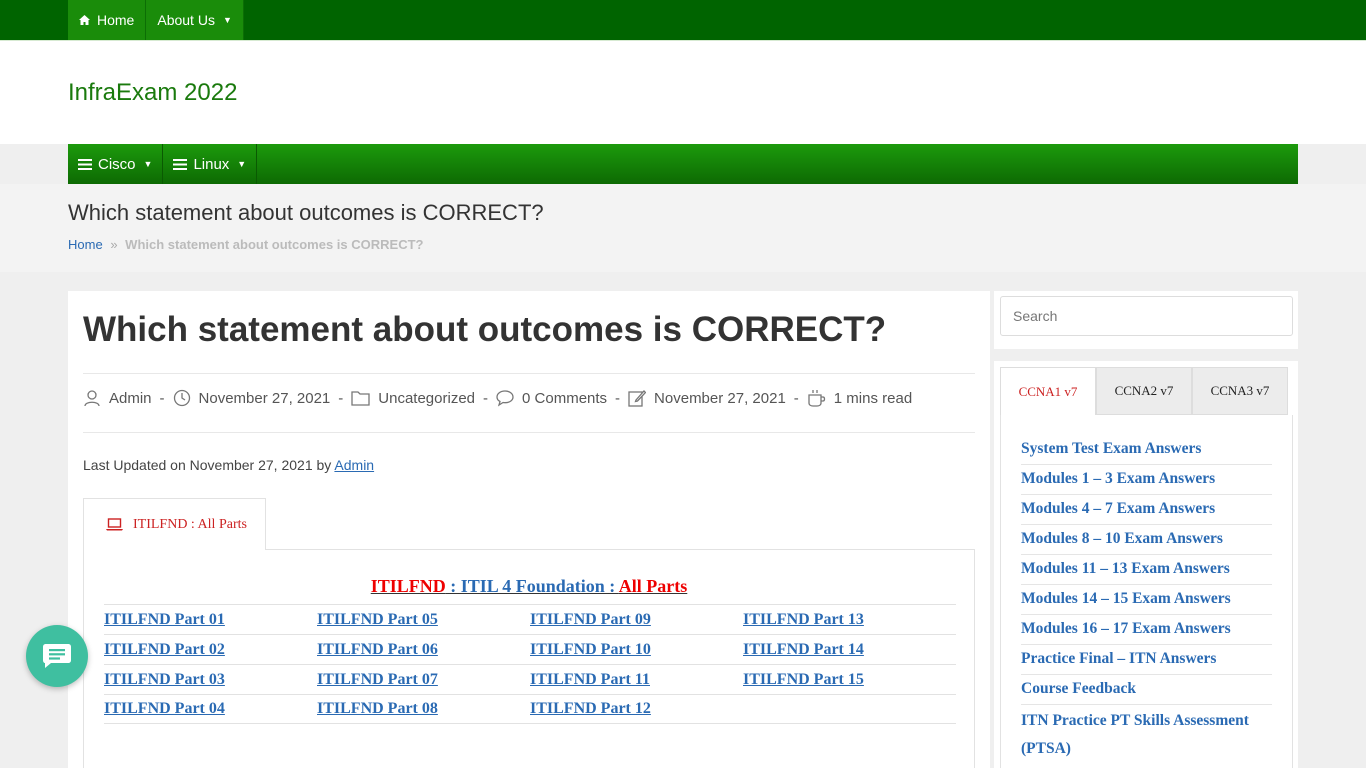  I want to click on list-item: ITN Practice PT Skills Assessment (PTSA), so click(1146, 736).